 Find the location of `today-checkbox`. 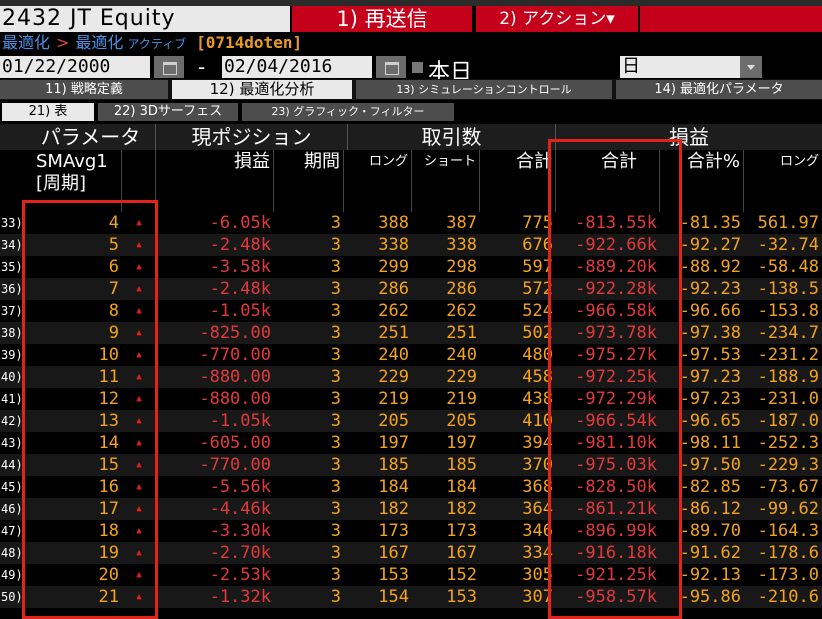

today-checkbox is located at coordinates (417, 67).